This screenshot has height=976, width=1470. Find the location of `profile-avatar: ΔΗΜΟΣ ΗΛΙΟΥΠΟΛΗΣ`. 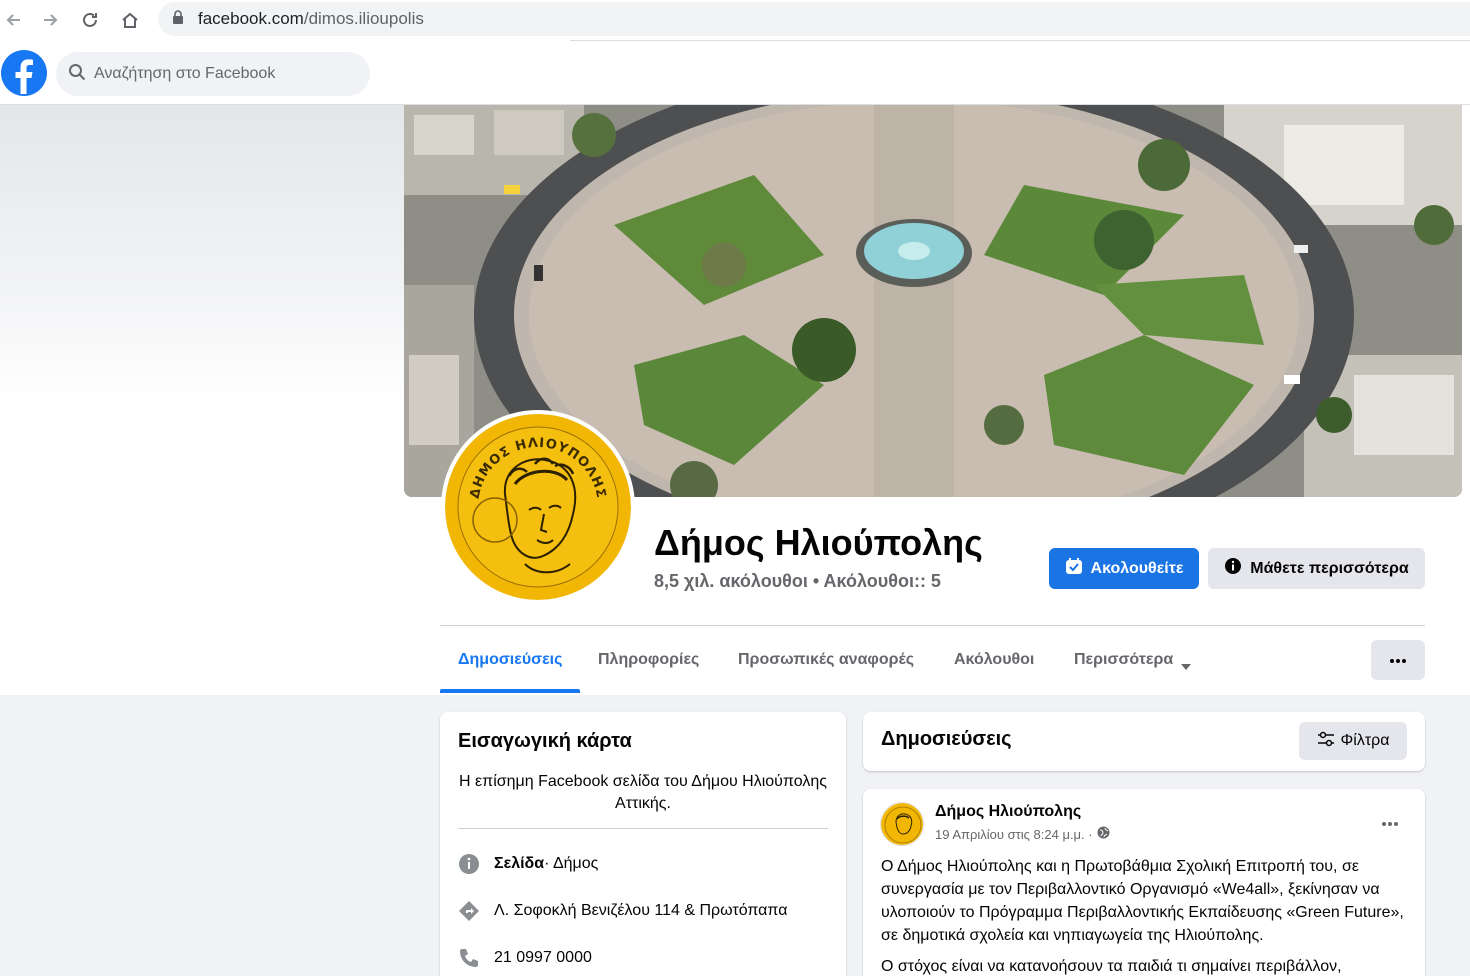

profile-avatar: ΔΗΜΟΣ ΗΛΙΟΥΠΟΛΗΣ is located at coordinates (538, 507).